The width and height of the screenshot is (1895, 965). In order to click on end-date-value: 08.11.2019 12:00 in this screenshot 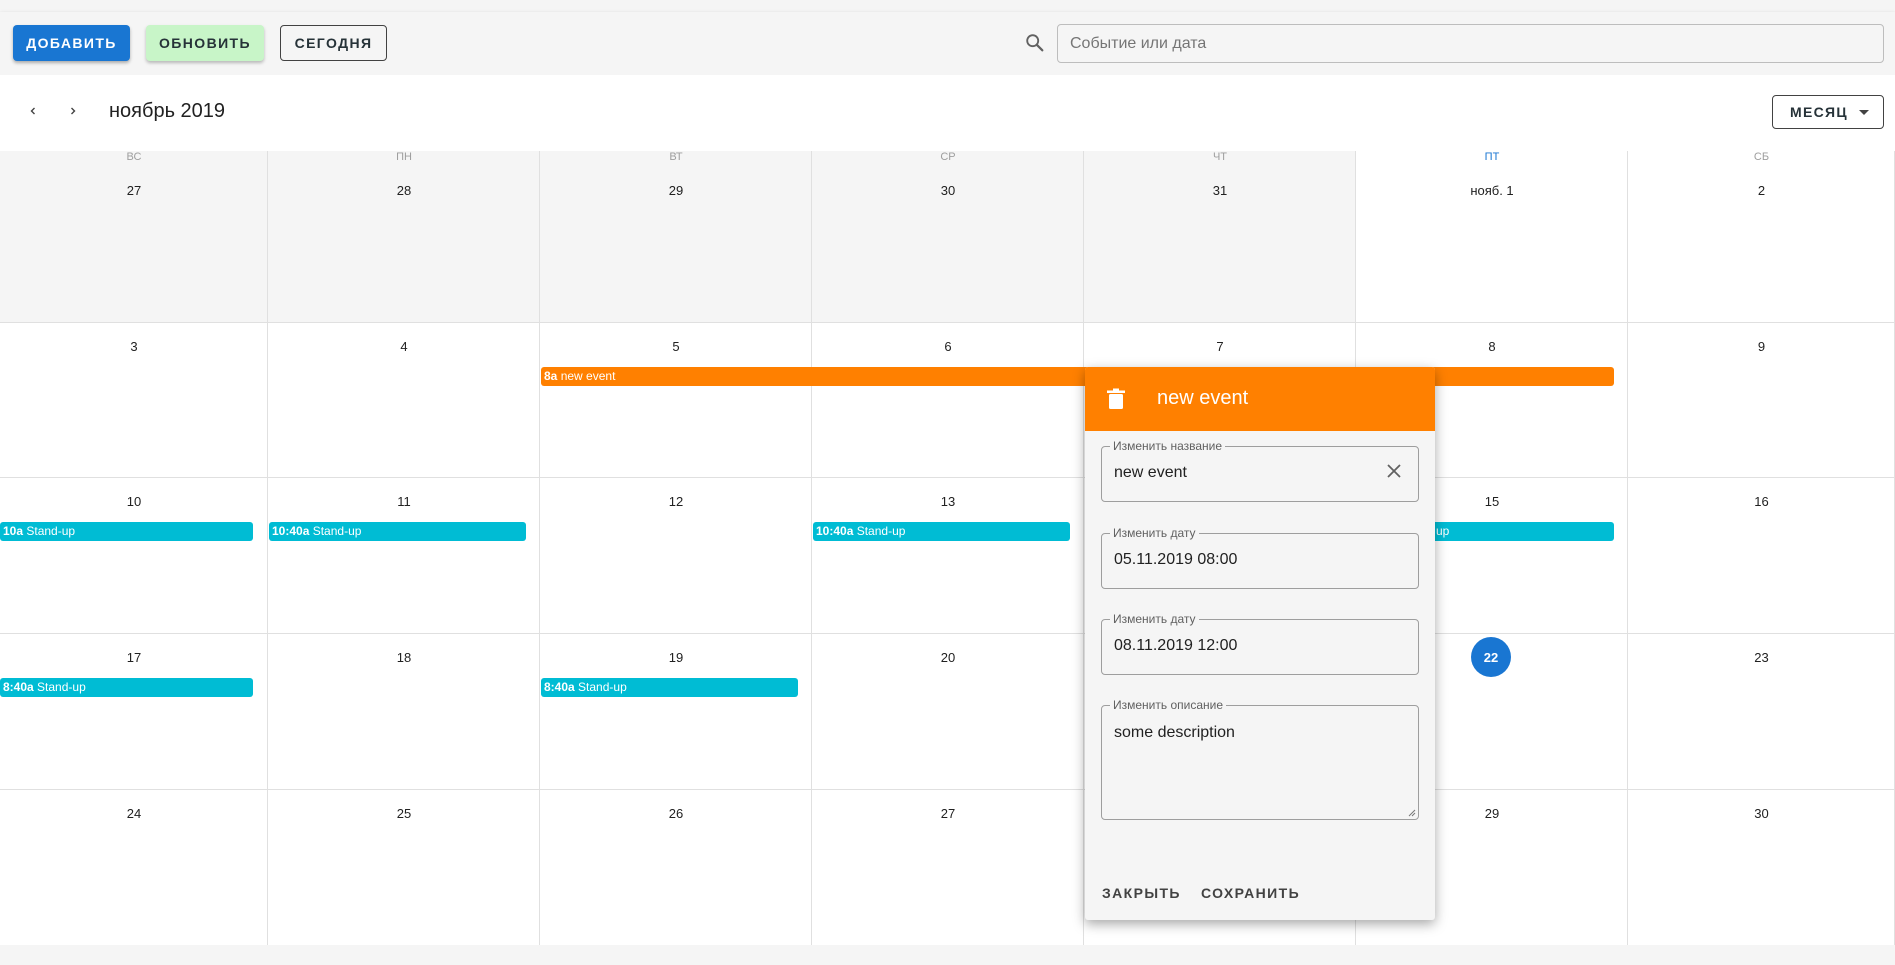, I will do `click(1175, 646)`.